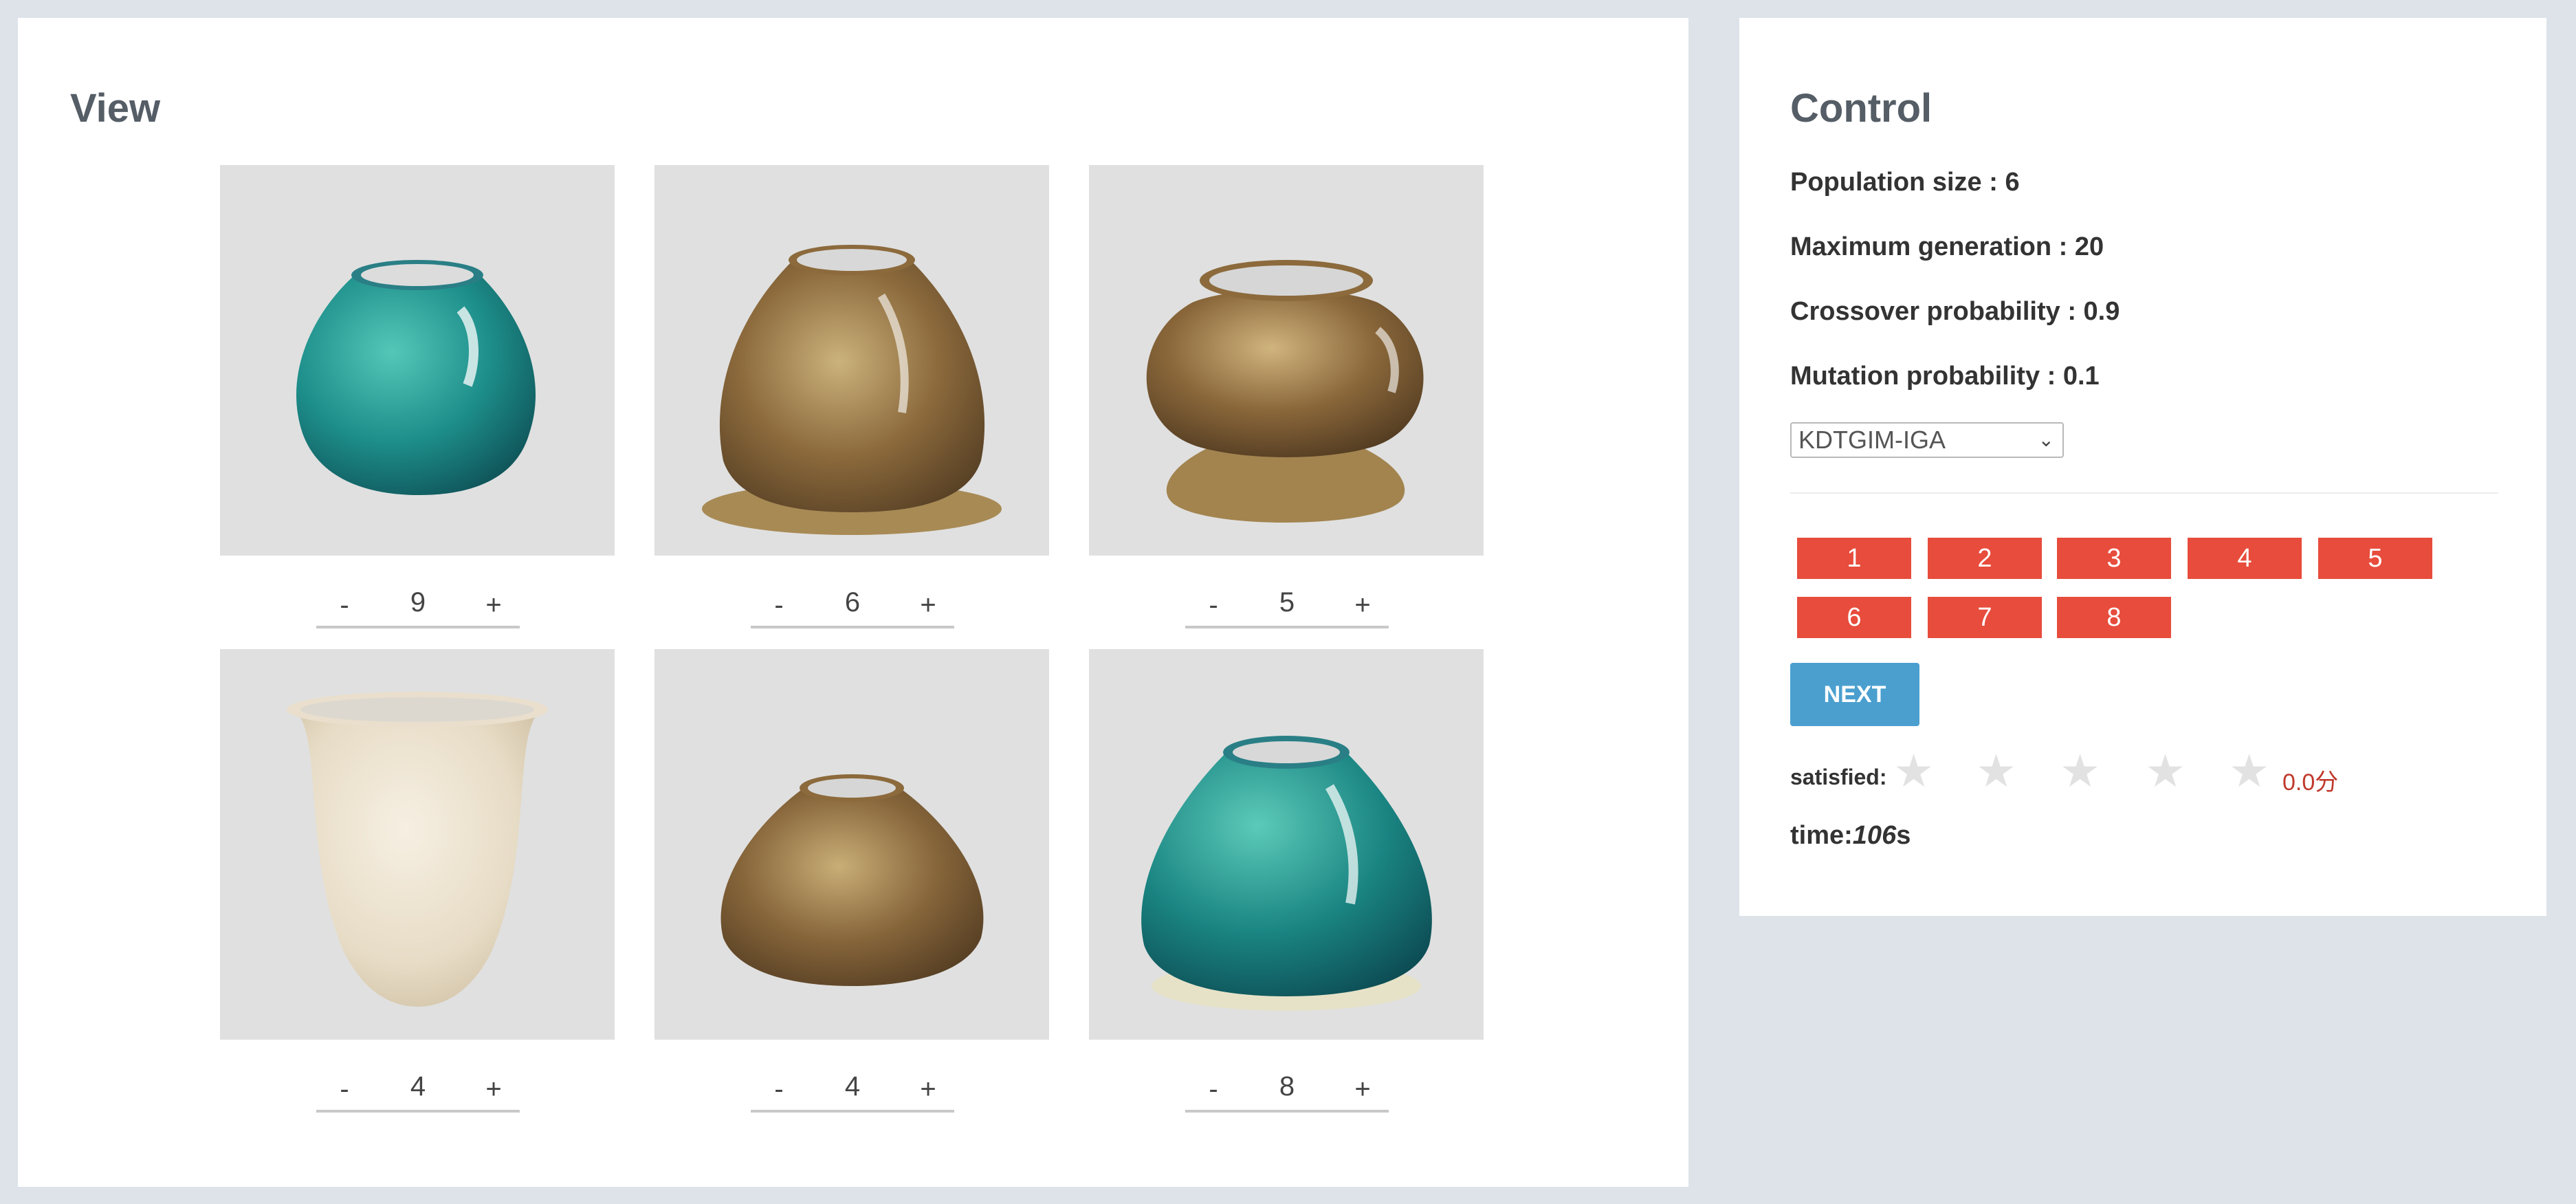 Image resolution: width=2576 pixels, height=1204 pixels. I want to click on mutation-probability-text: Mutation probability : 0.1, so click(1945, 376).